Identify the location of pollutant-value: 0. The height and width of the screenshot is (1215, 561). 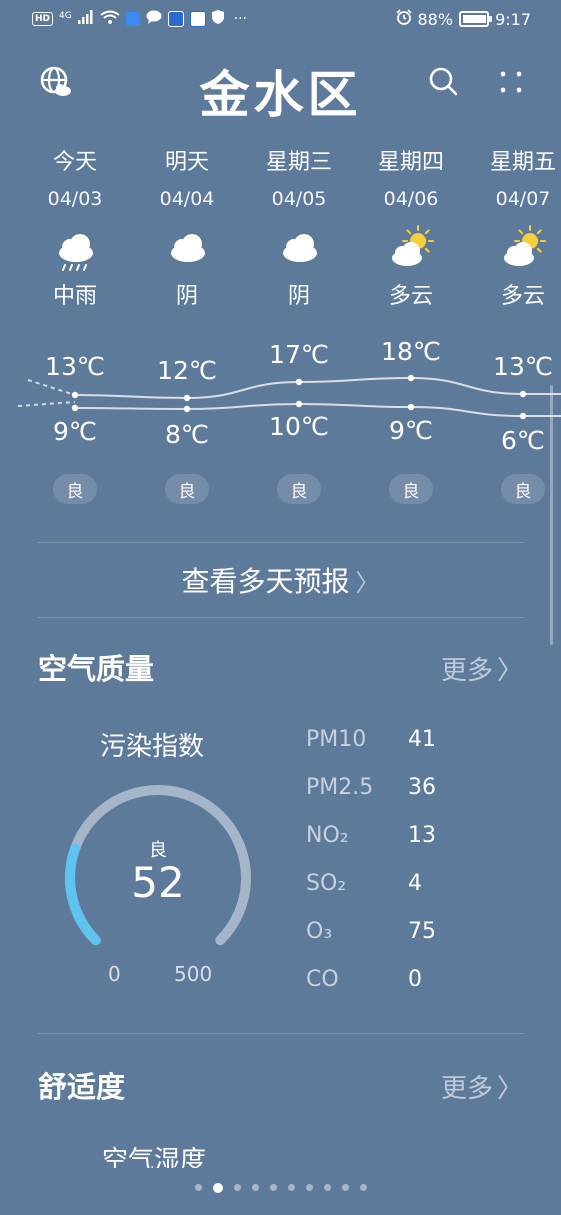
(415, 979).